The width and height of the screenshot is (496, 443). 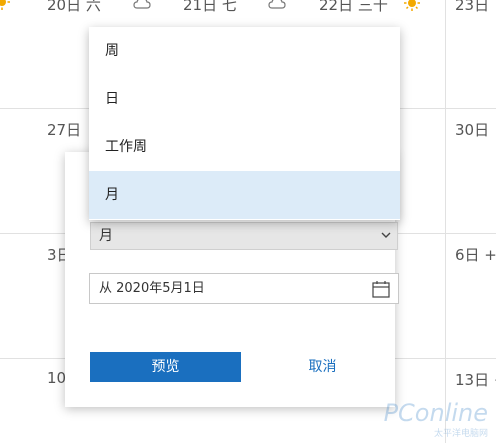 I want to click on day-label: 21日 七, so click(x=210, y=7).